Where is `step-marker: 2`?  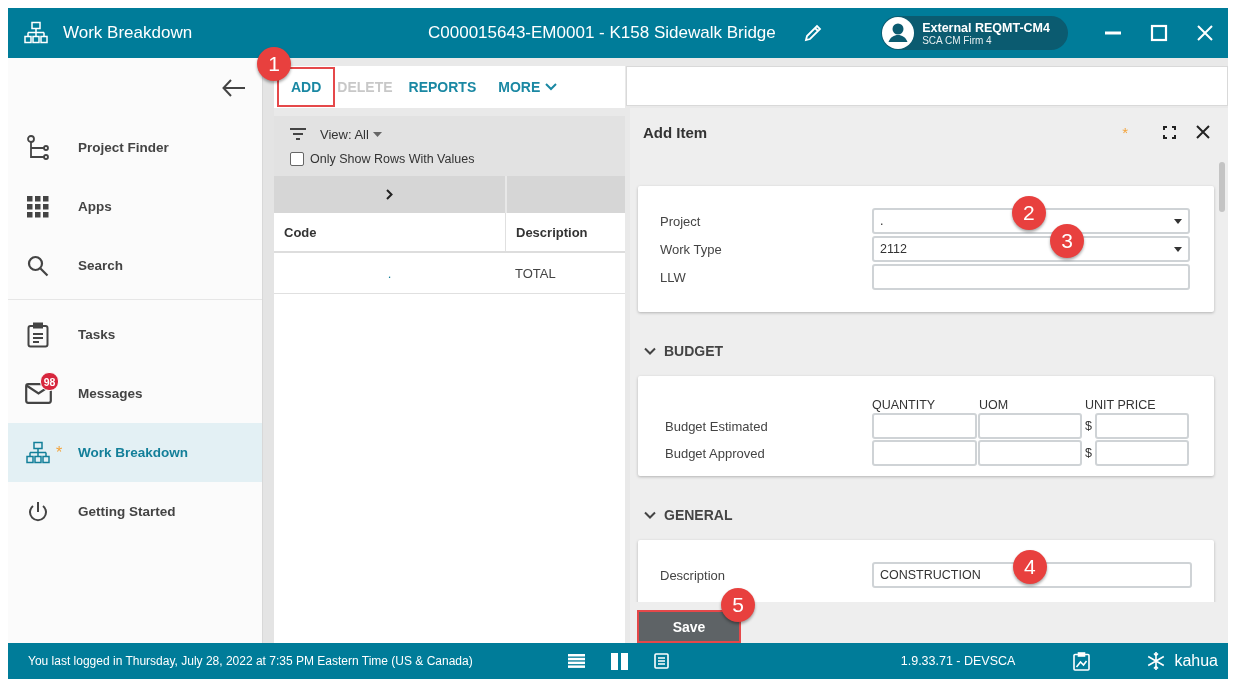 step-marker: 2 is located at coordinates (1028, 213).